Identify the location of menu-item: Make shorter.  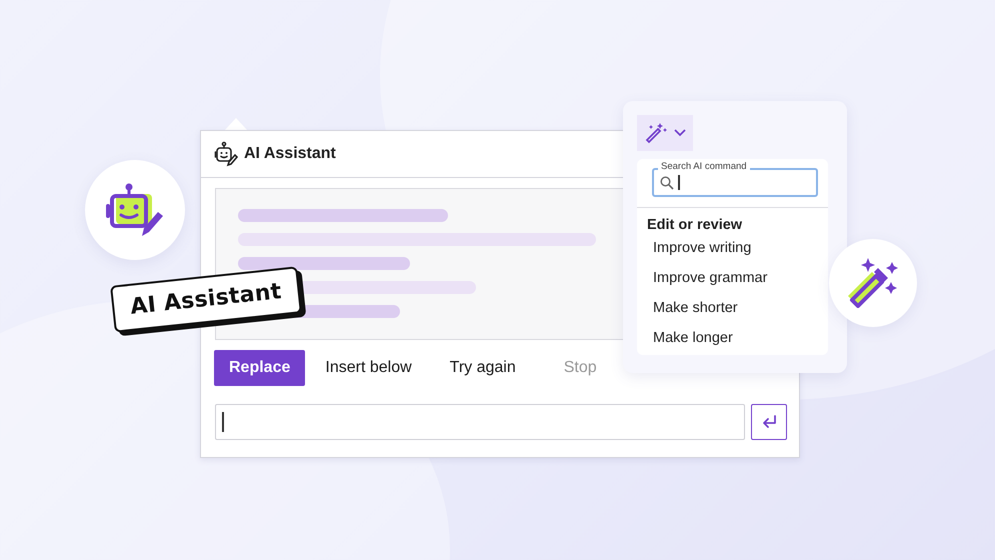
(732, 311).